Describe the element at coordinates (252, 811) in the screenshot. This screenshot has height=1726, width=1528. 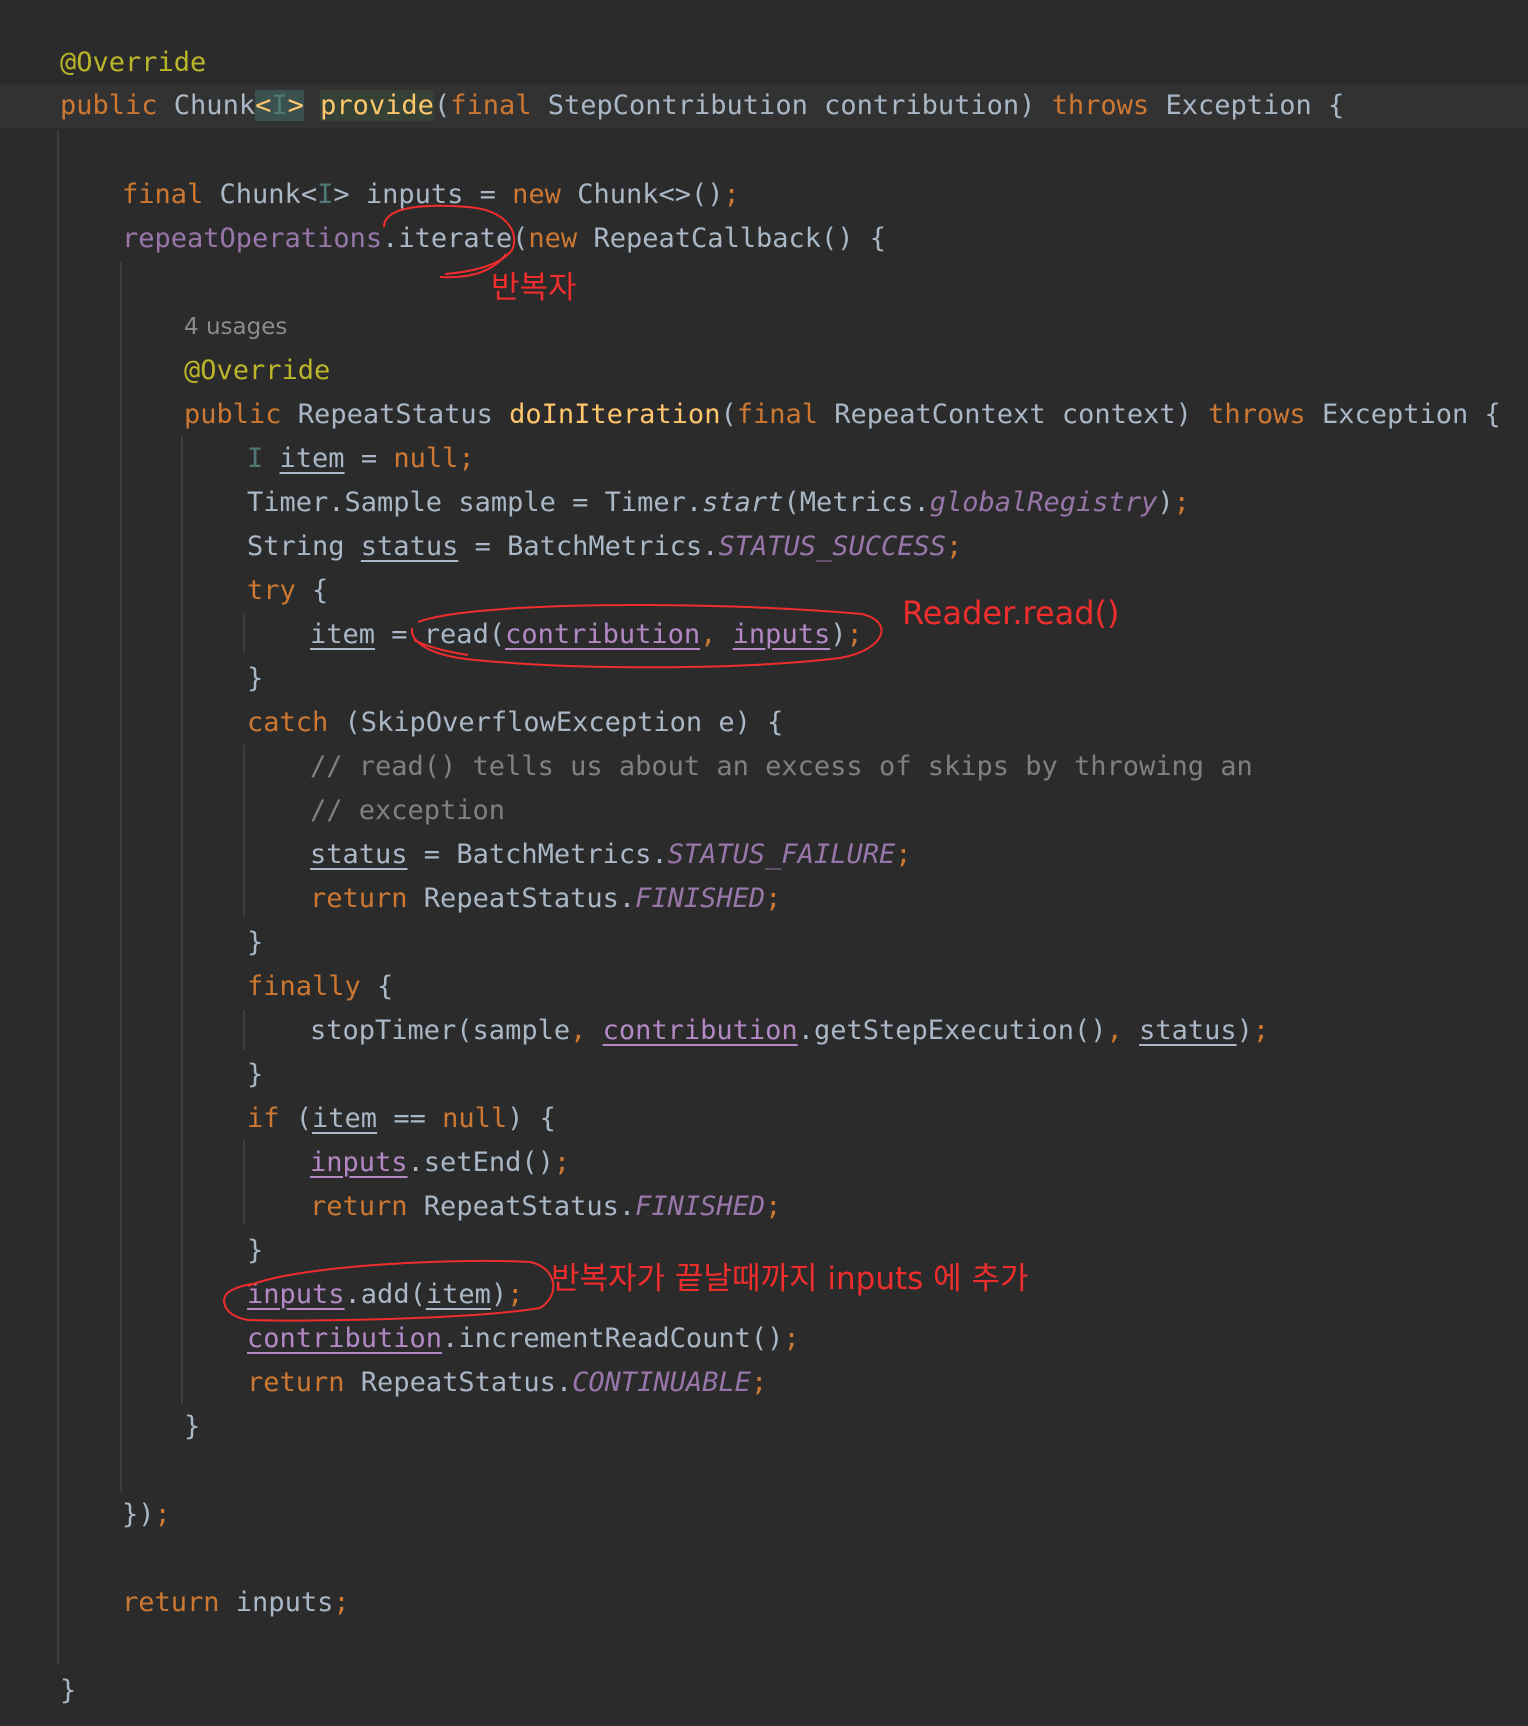
I see `code-line-16: // exception` at that location.